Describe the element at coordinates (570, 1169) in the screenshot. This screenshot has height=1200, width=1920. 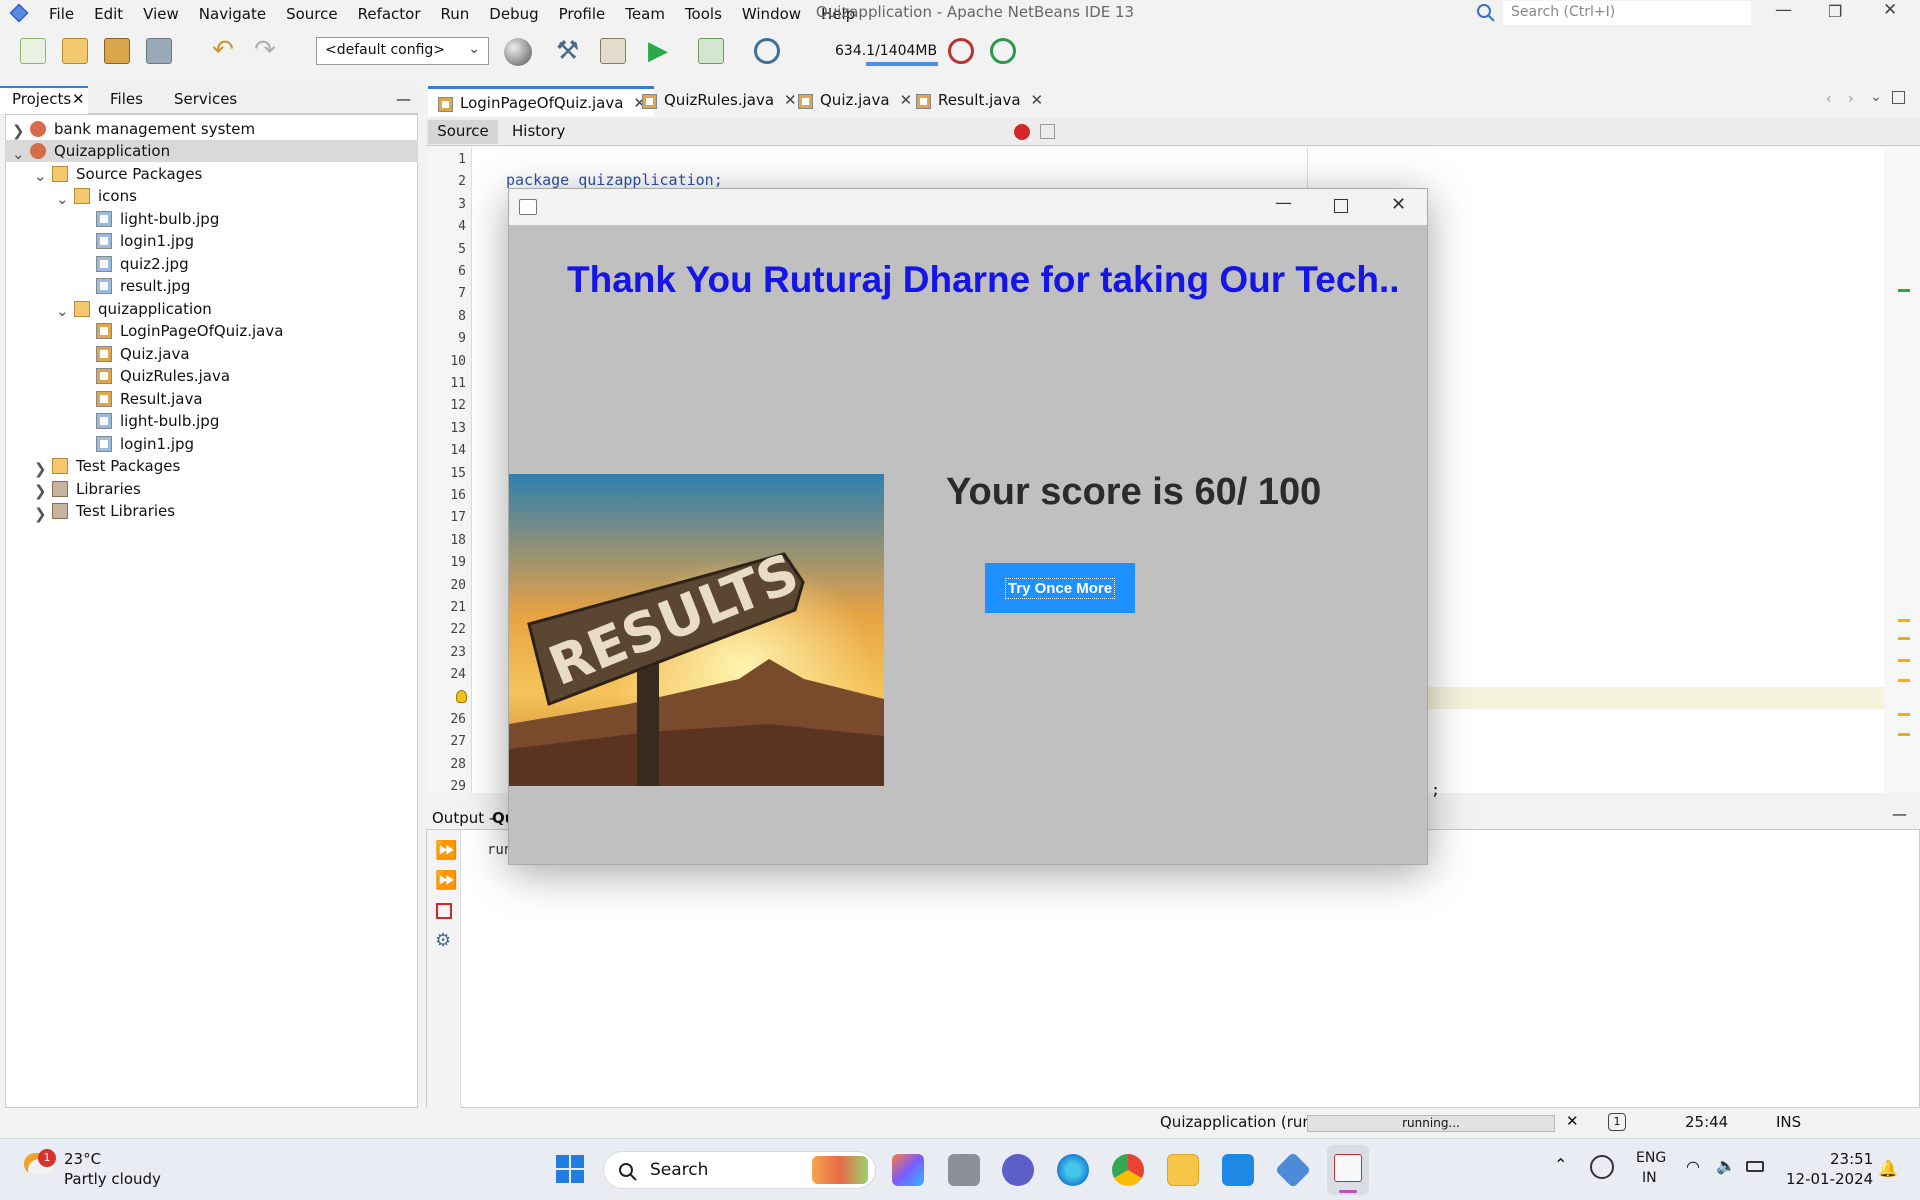
I see `windows-start-icon` at that location.